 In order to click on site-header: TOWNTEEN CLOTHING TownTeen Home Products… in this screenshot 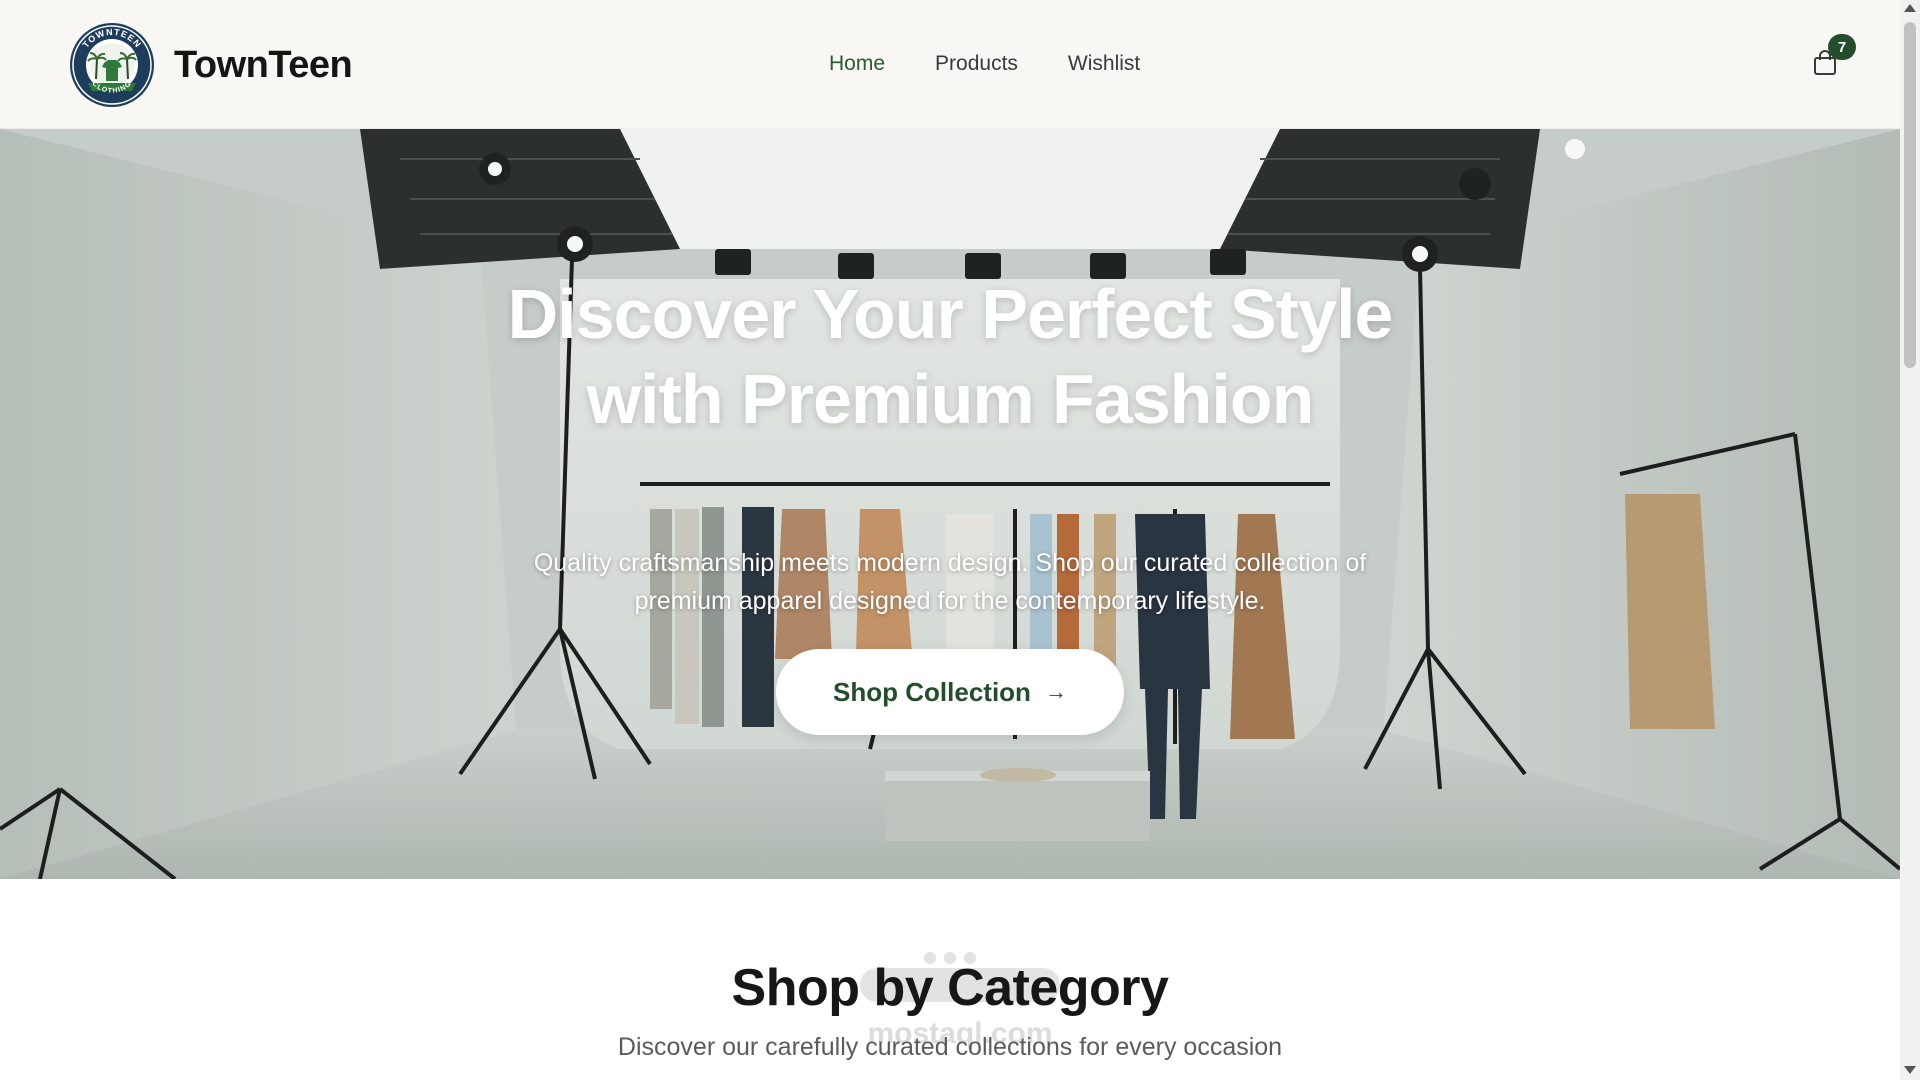, I will do `click(950, 64)`.